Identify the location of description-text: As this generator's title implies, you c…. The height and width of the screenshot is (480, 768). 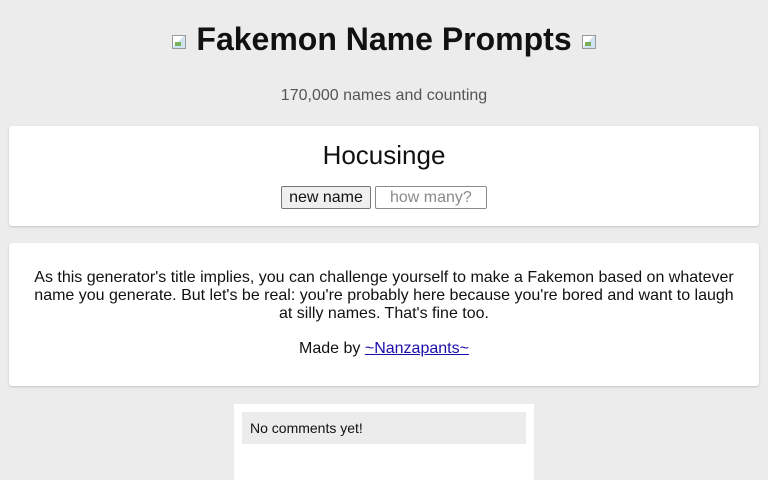
(384, 295).